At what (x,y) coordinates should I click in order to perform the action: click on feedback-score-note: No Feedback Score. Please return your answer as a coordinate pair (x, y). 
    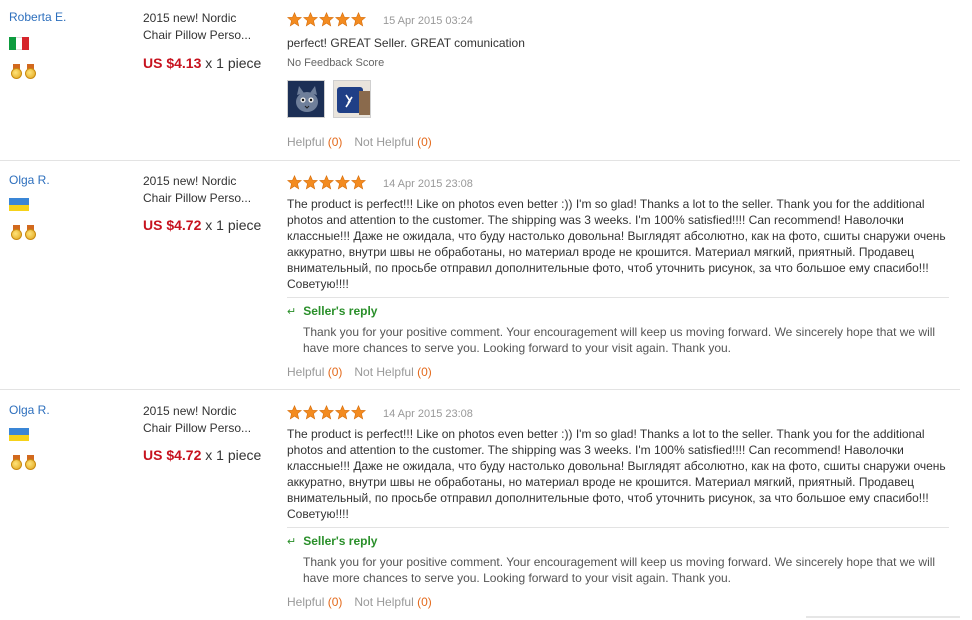
    Looking at the image, I should click on (336, 63).